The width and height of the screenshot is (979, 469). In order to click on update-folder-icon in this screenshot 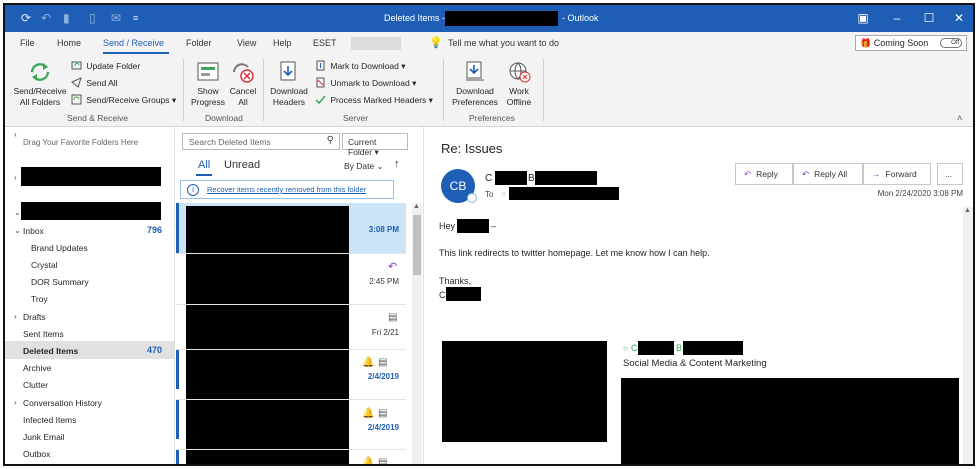, I will do `click(76, 65)`.